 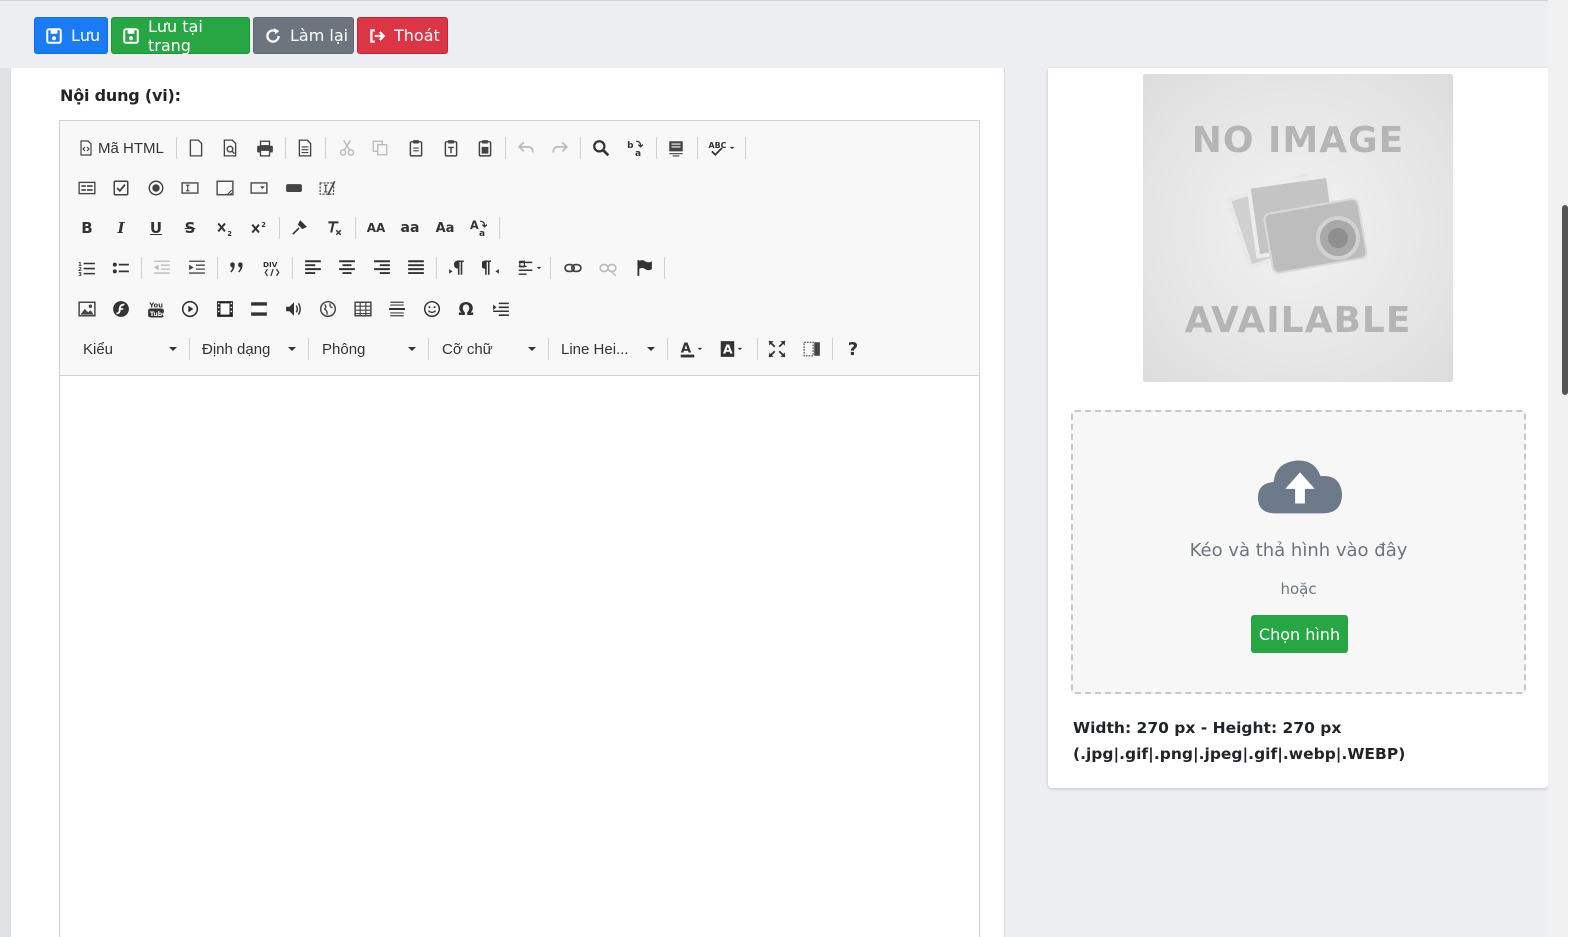 I want to click on exit-button: Thoát, so click(x=402, y=35).